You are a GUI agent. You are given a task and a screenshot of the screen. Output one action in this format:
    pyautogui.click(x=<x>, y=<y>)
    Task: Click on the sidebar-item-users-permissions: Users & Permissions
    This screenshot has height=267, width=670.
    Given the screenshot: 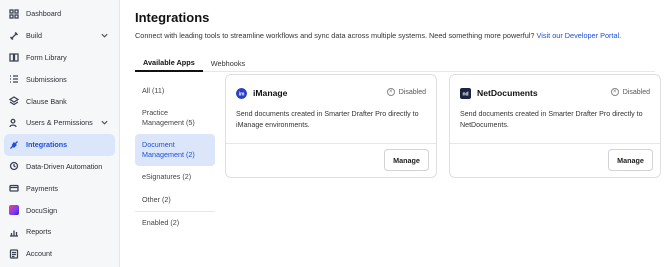 What is the action you would take?
    pyautogui.click(x=59, y=123)
    